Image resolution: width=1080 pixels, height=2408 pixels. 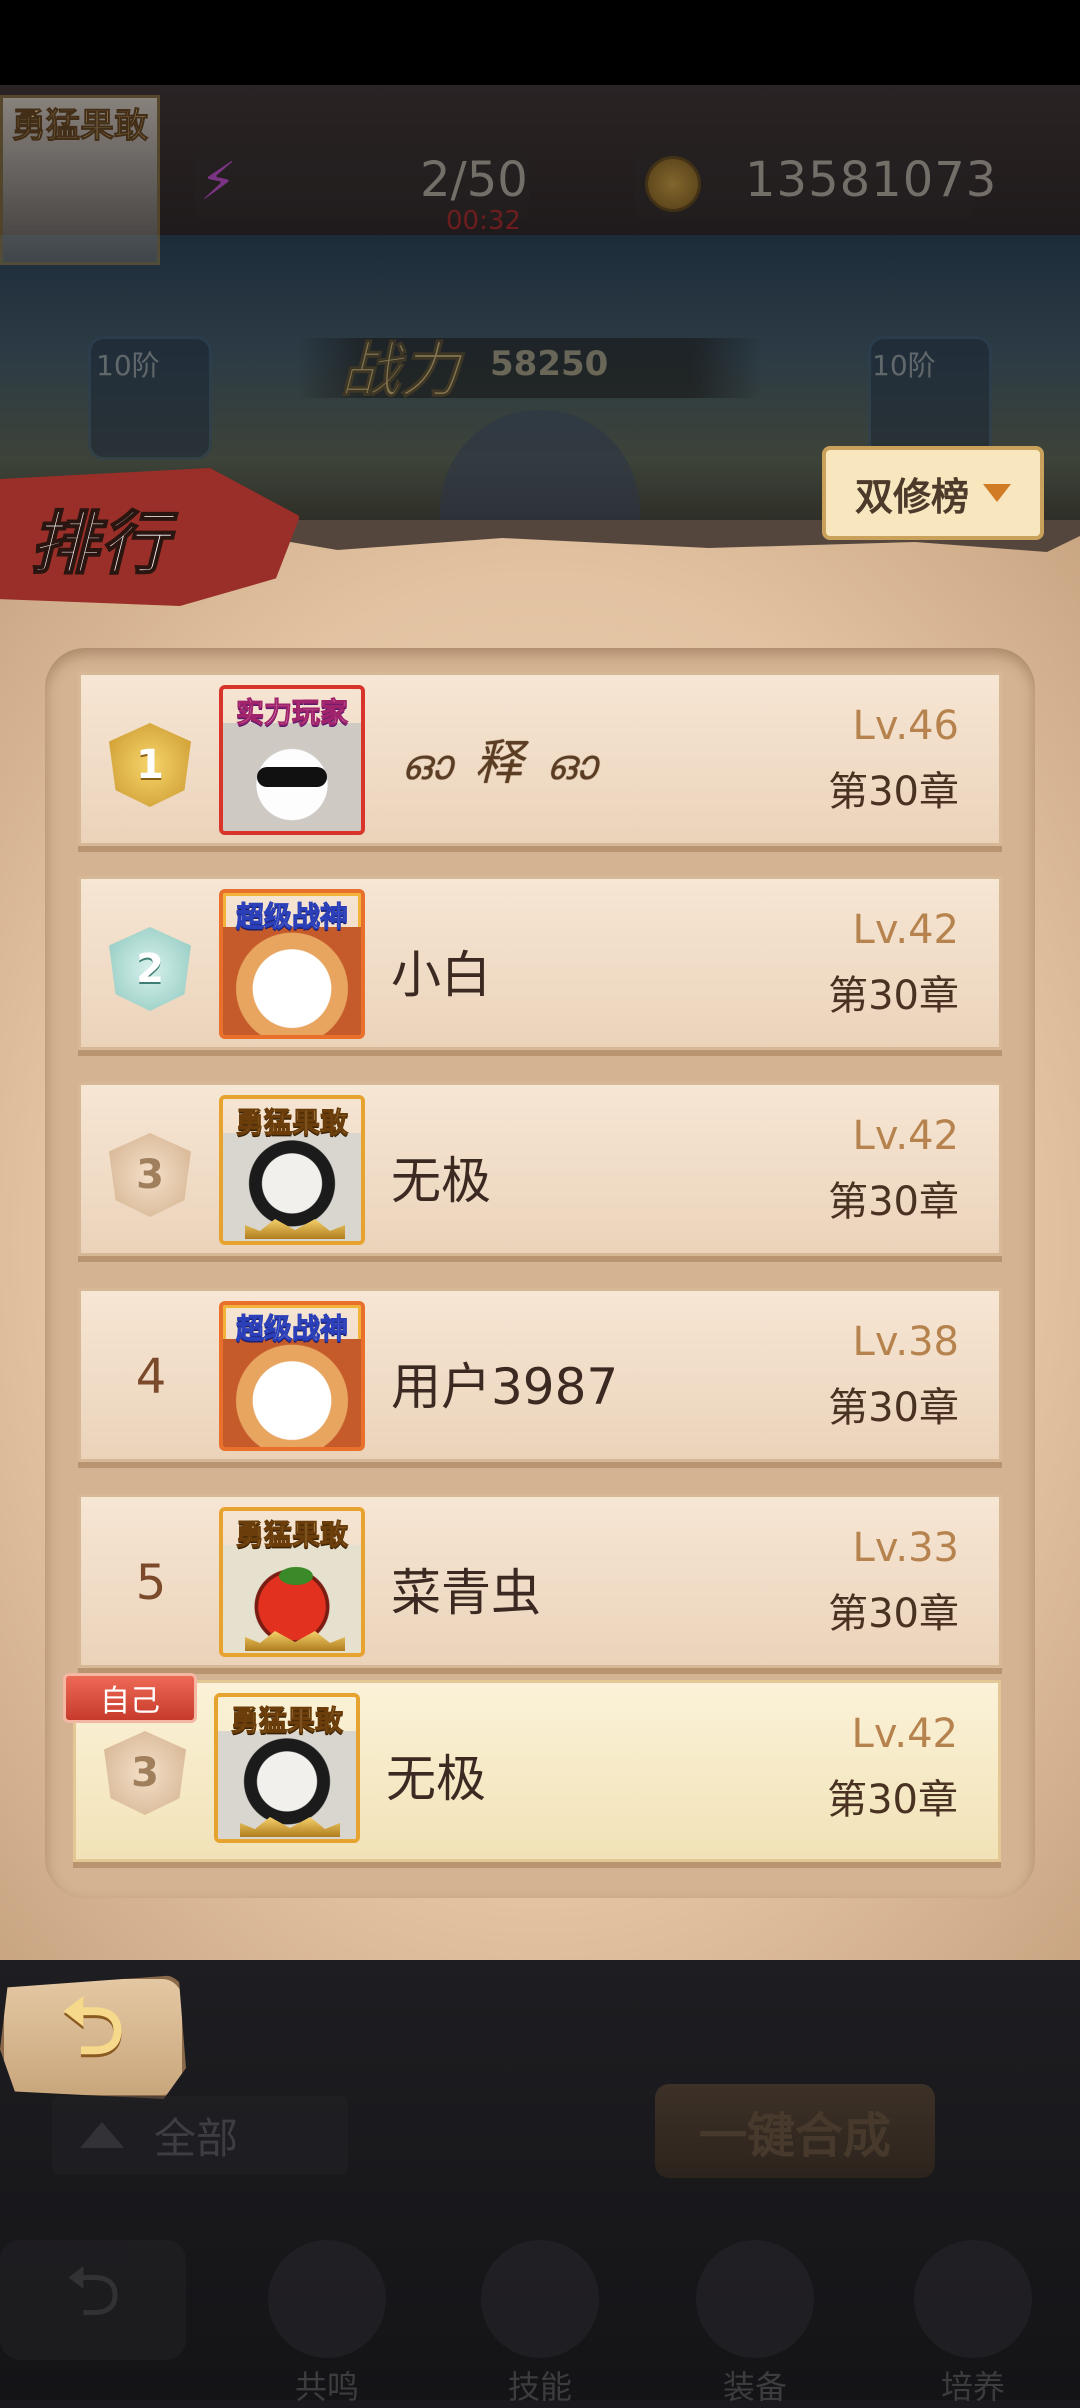 I want to click on nav-equipment: 装备, so click(x=755, y=2323).